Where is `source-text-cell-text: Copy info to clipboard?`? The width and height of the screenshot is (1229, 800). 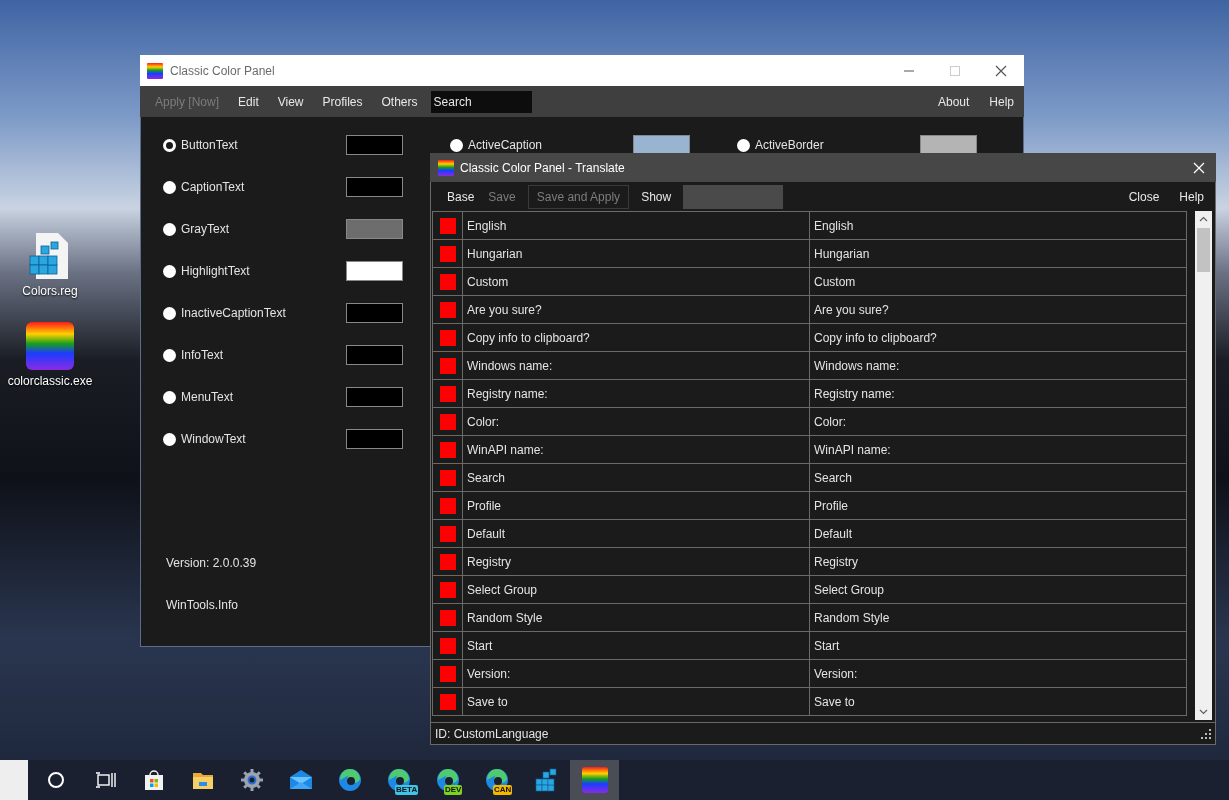
source-text-cell-text: Copy info to clipboard? is located at coordinates (528, 338).